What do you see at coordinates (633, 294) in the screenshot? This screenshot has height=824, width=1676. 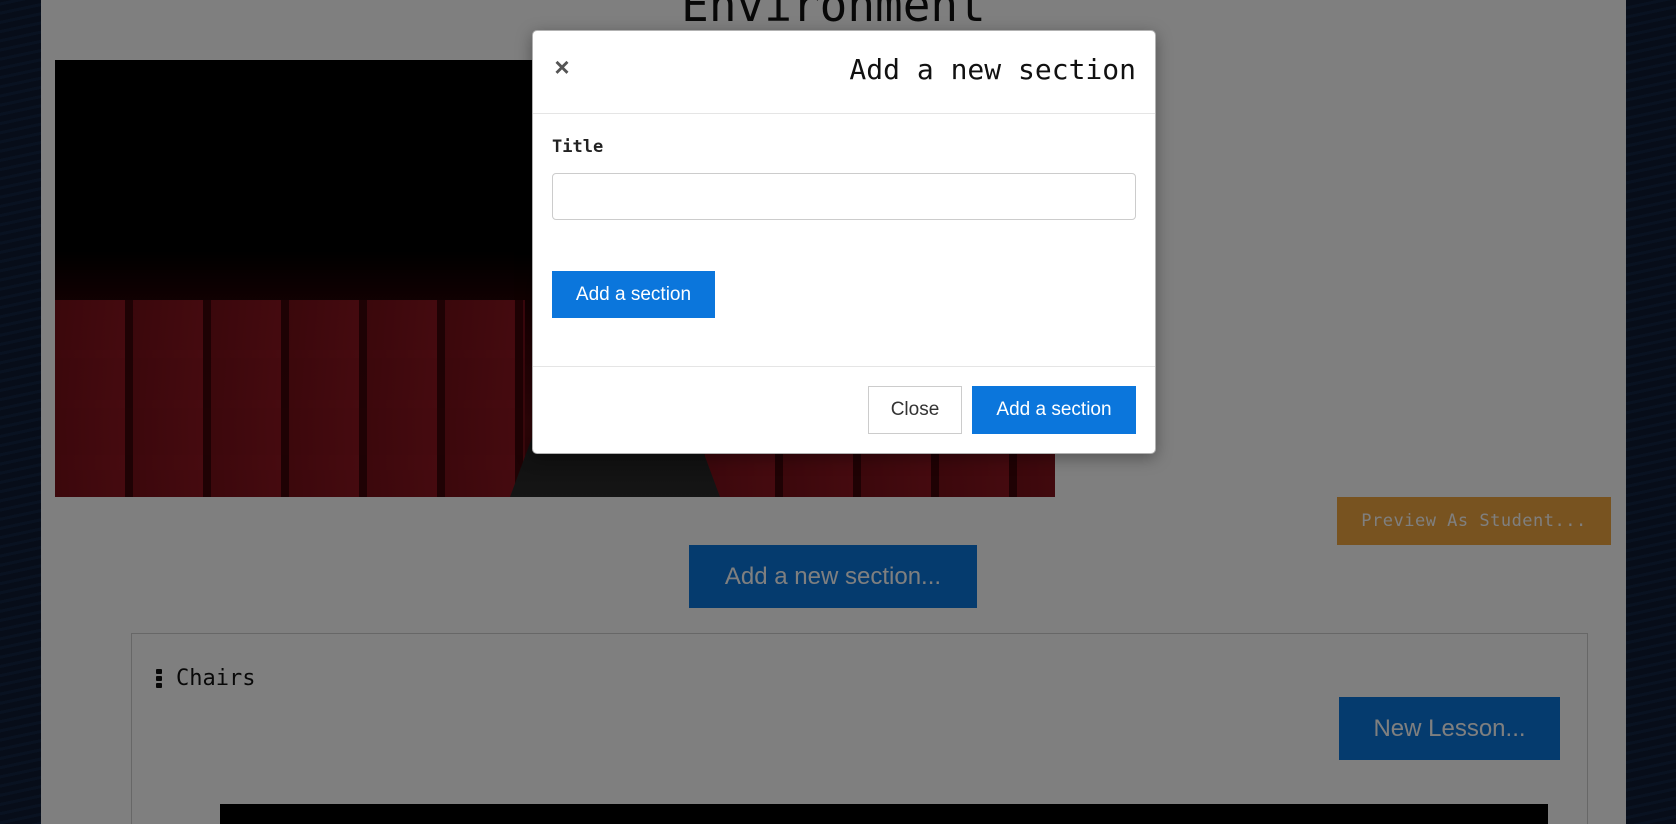 I see `add-section-button: Add a section` at bounding box center [633, 294].